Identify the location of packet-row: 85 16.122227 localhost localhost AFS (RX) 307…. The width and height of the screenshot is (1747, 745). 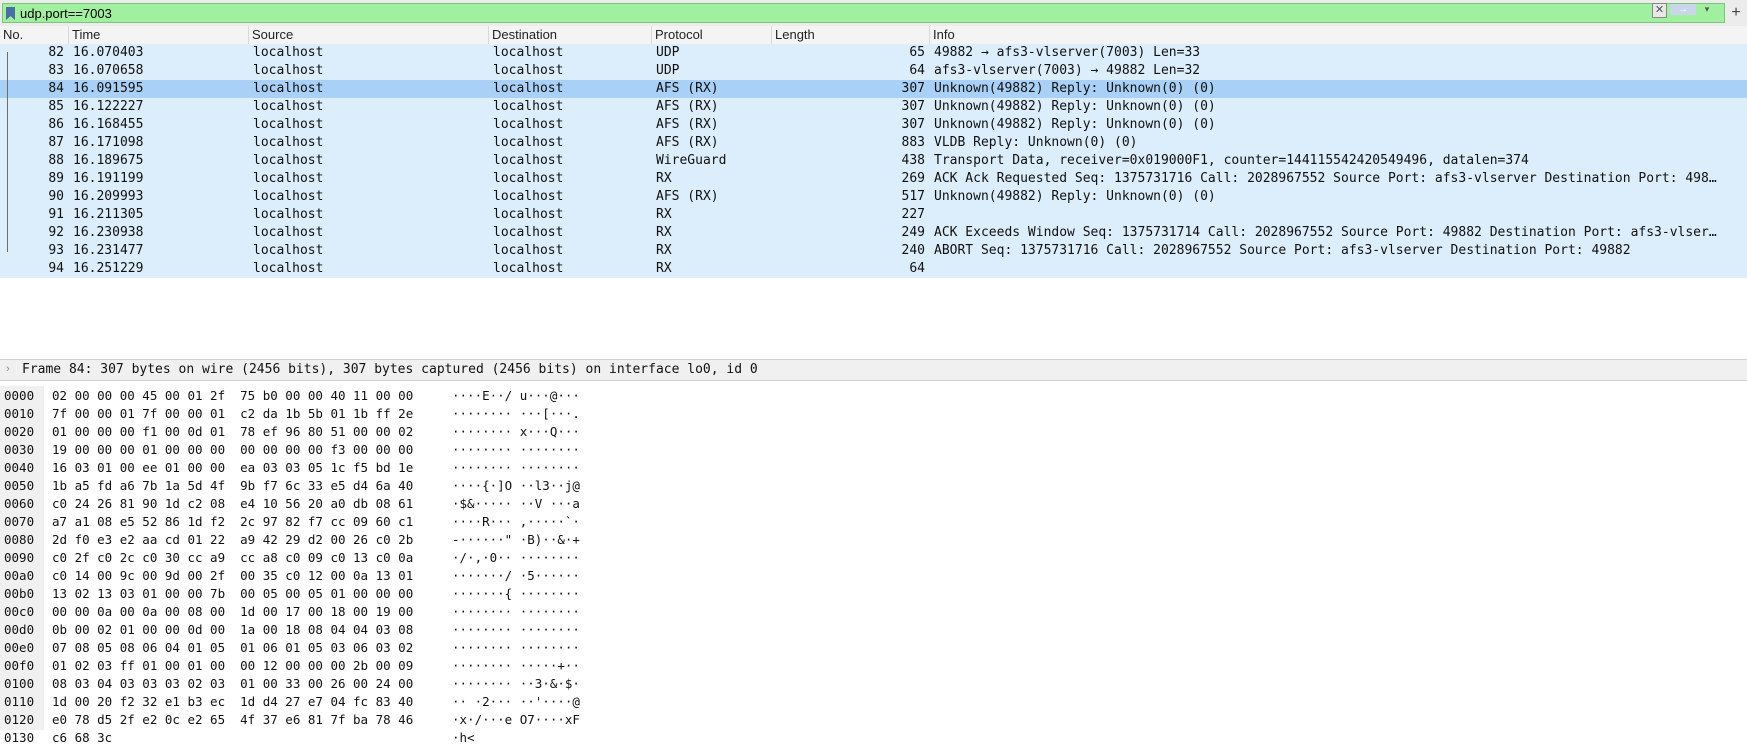
(873, 107).